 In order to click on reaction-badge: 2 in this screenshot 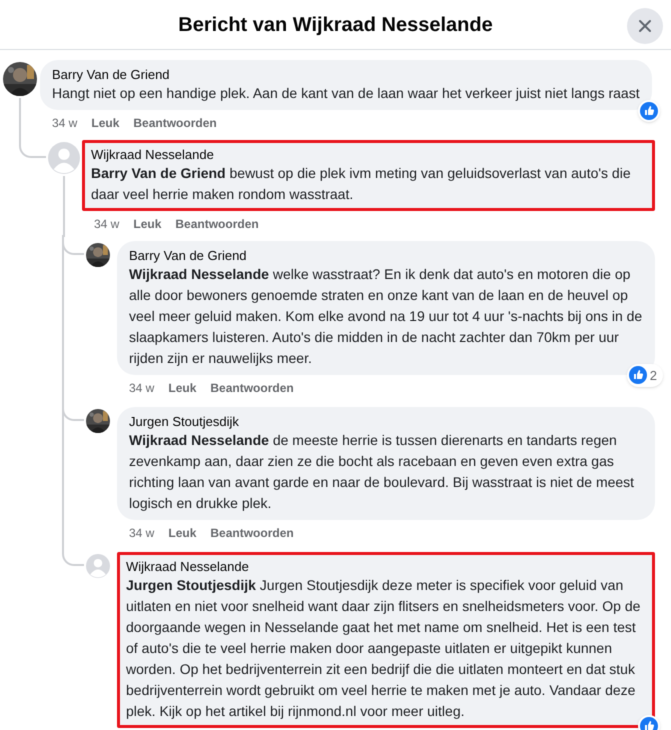, I will do `click(644, 375)`.